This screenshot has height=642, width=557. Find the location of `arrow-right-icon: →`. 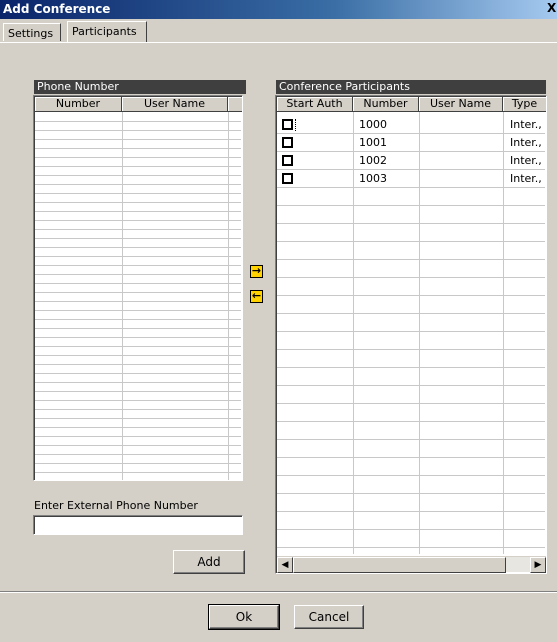

arrow-right-icon: → is located at coordinates (256, 271).